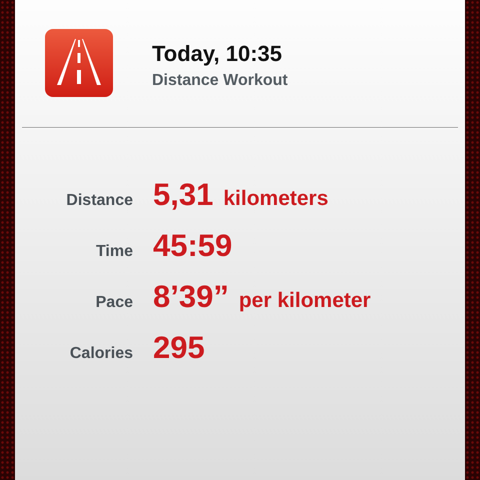  I want to click on road-icon, so click(79, 63).